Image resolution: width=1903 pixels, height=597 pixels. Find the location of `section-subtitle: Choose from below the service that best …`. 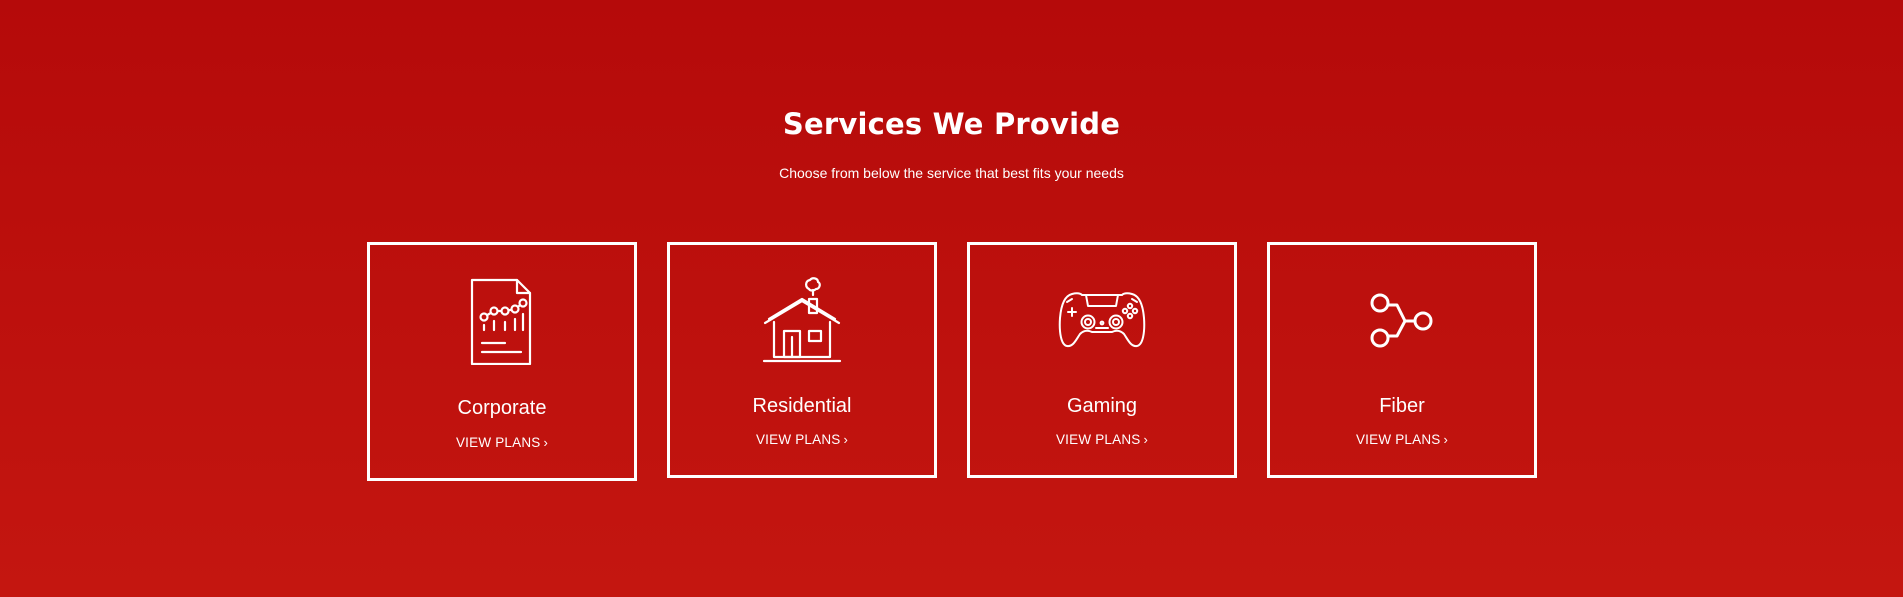

section-subtitle: Choose from below the service that best … is located at coordinates (951, 173).